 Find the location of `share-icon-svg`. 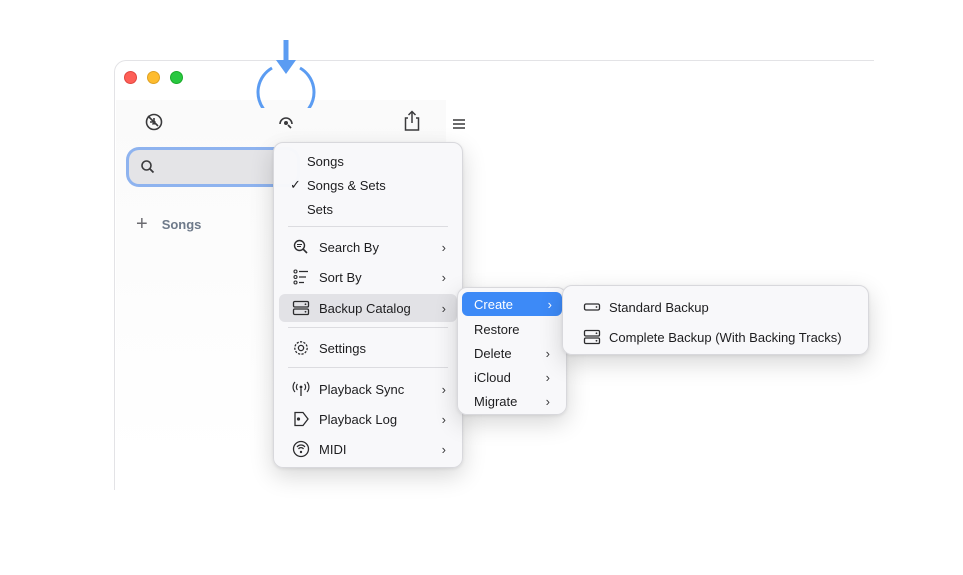

share-icon-svg is located at coordinates (412, 120).